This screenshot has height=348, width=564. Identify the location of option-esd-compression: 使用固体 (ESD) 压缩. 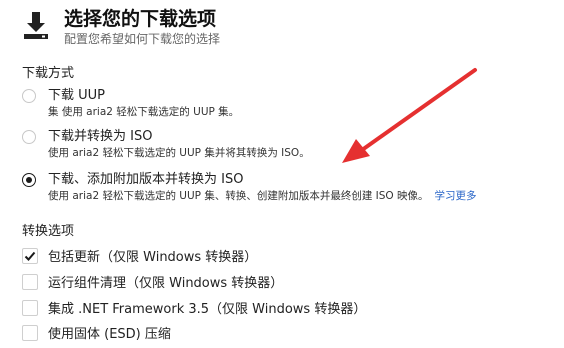
(96, 332).